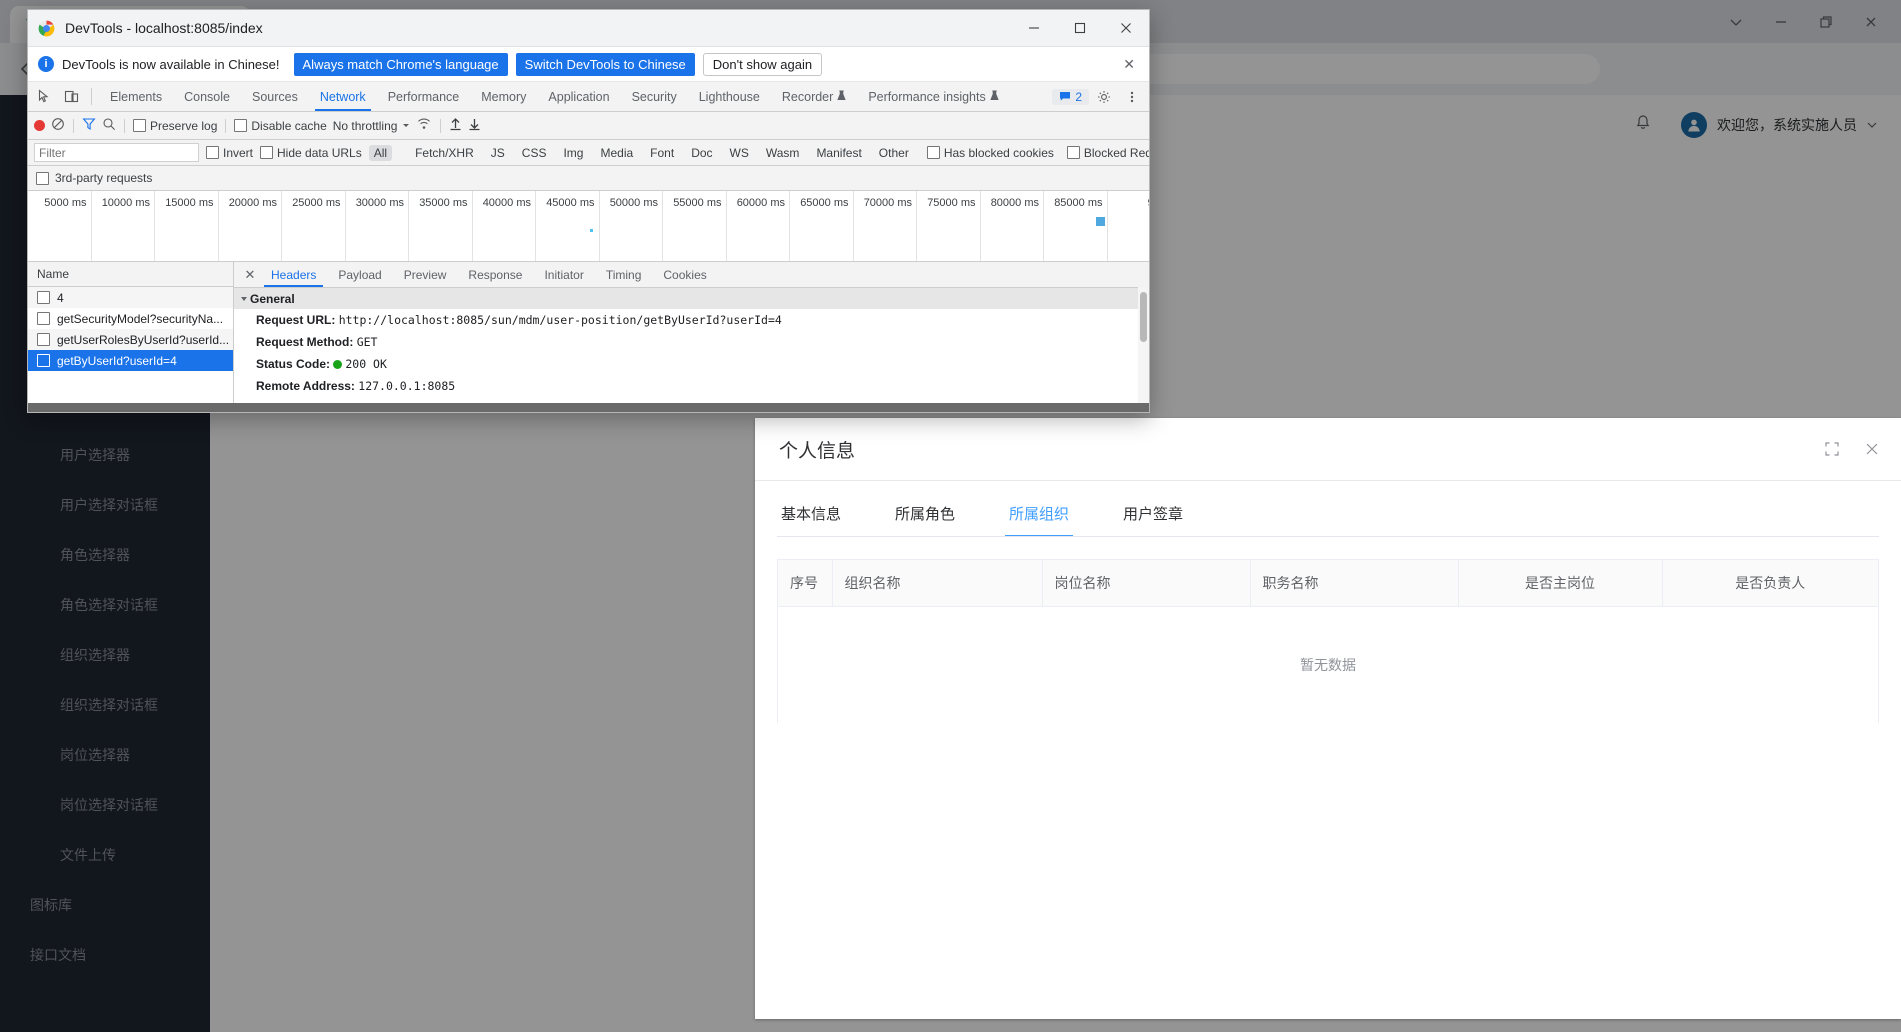 The width and height of the screenshot is (1901, 1032). Describe the element at coordinates (1560, 583) in the screenshot. I see `column-header-is-primary: 是否主岗位` at that location.